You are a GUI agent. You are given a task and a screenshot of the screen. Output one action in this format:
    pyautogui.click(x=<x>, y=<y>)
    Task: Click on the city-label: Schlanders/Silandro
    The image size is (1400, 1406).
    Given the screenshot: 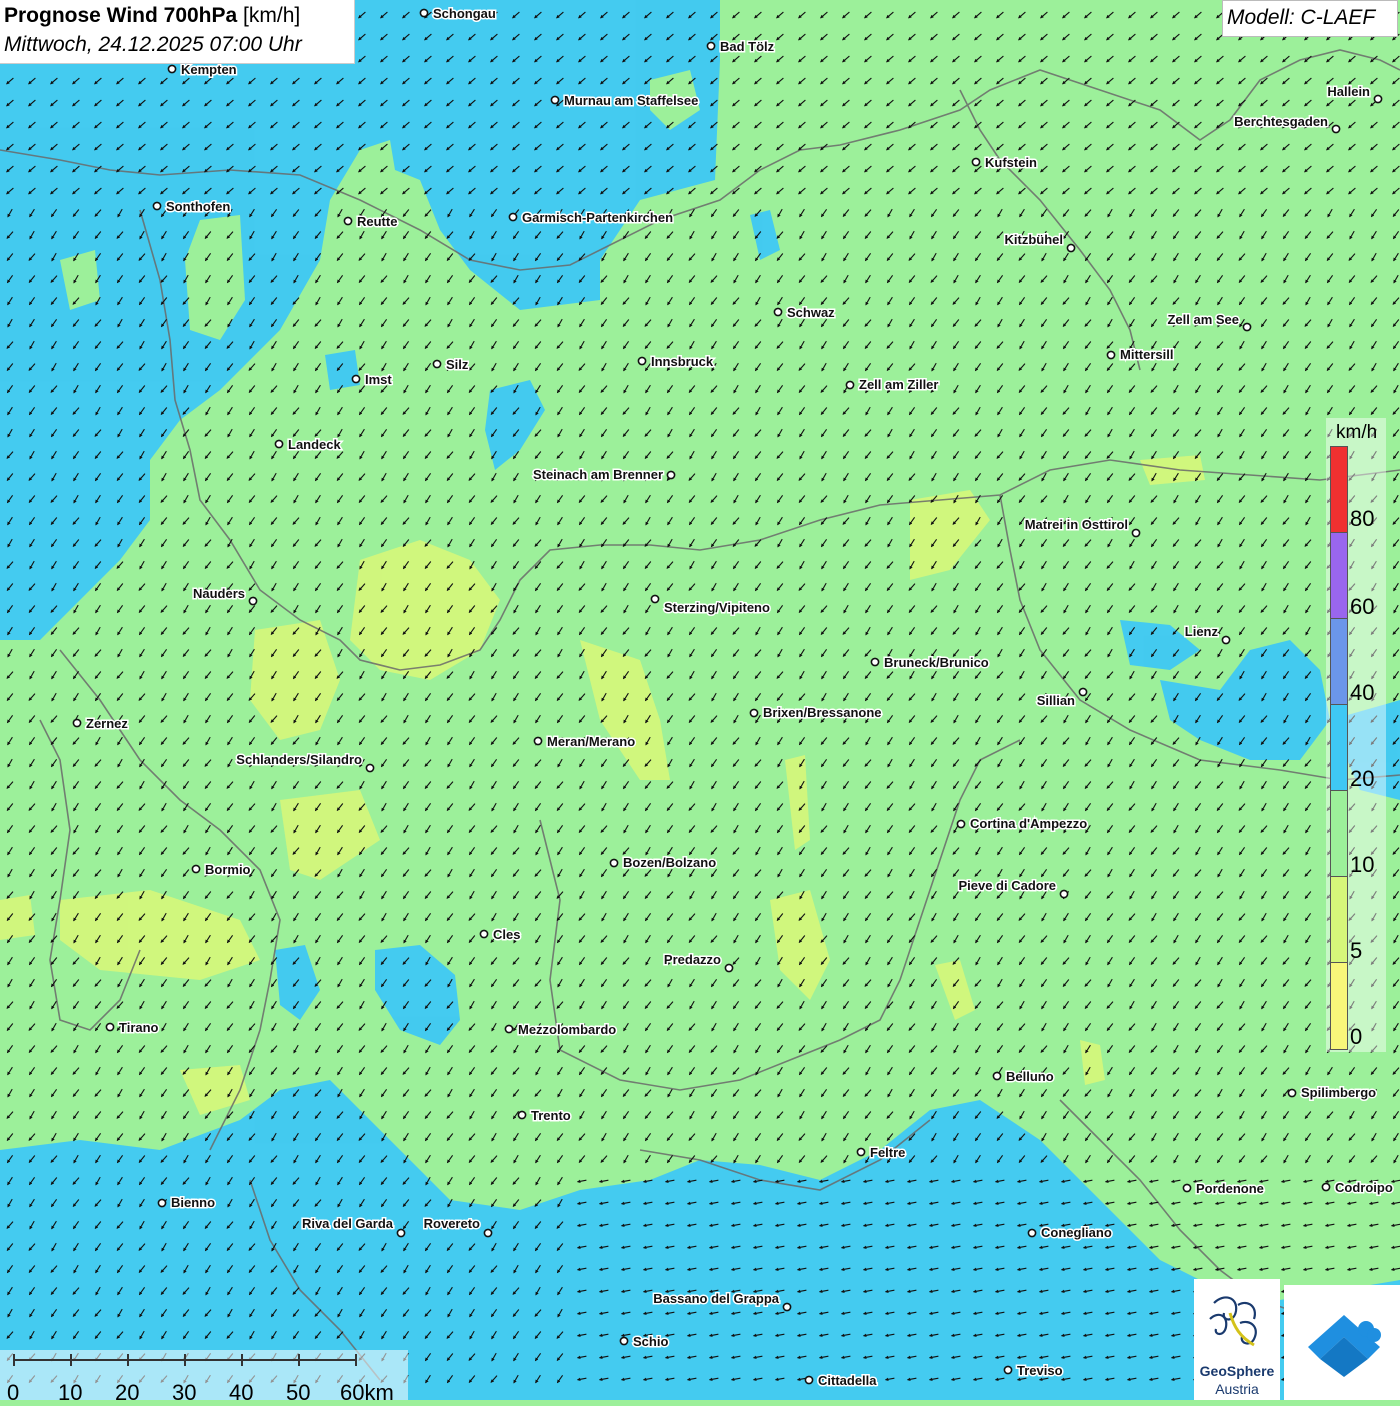 What is the action you would take?
    pyautogui.click(x=299, y=759)
    